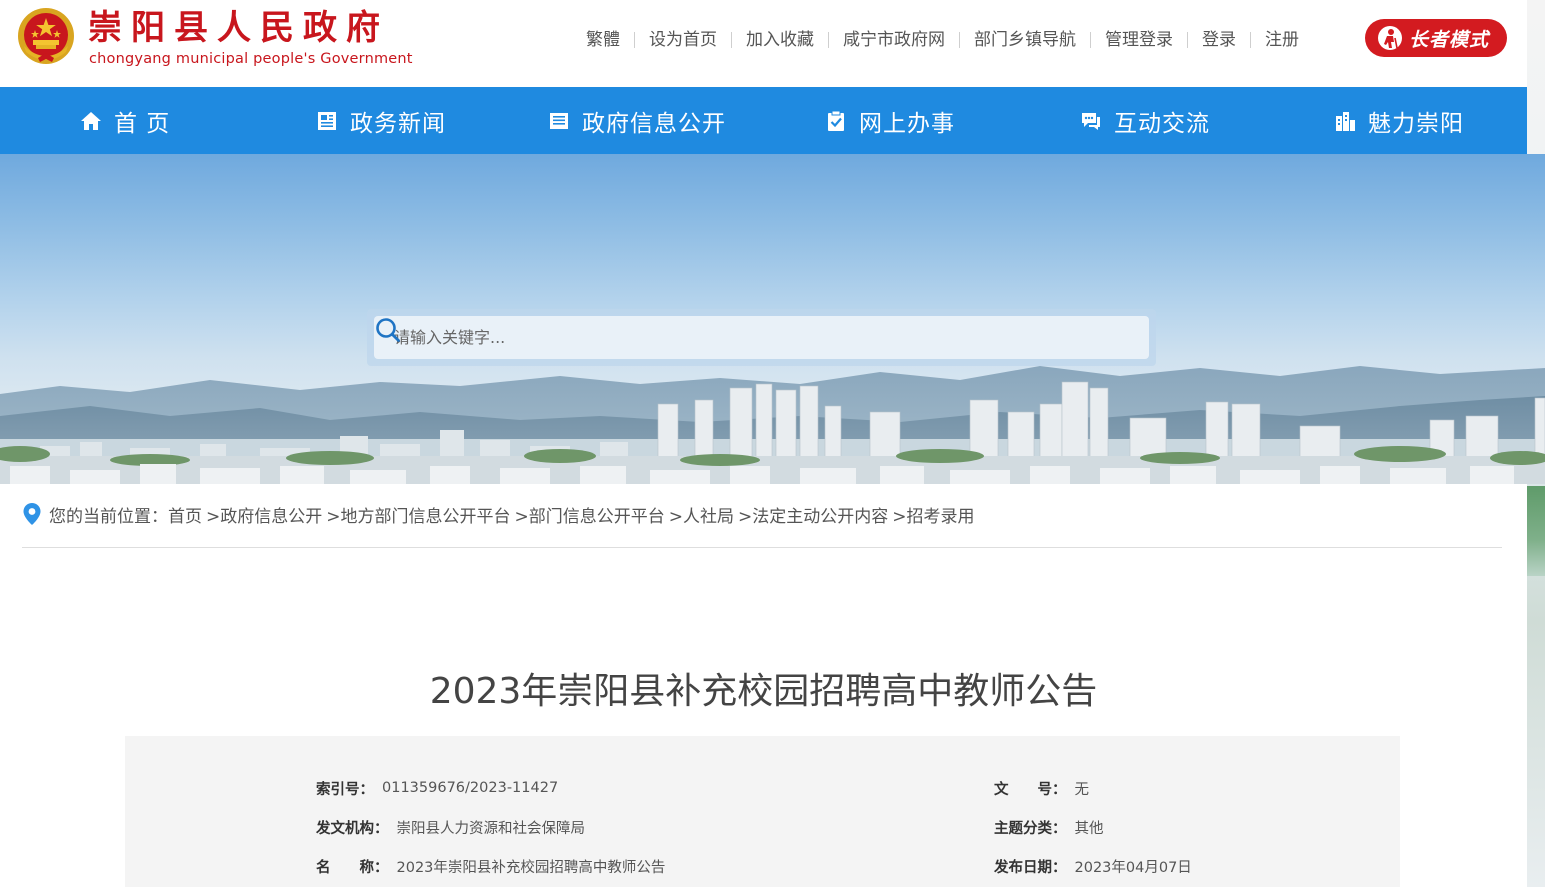 The image size is (1545, 887). Describe the element at coordinates (907, 123) in the screenshot. I see `nav-item-label: 网上办事` at that location.